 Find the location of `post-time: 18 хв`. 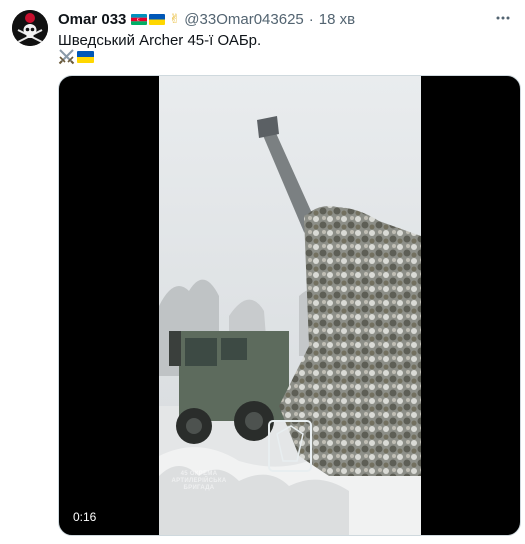

post-time: 18 хв is located at coordinates (337, 19).